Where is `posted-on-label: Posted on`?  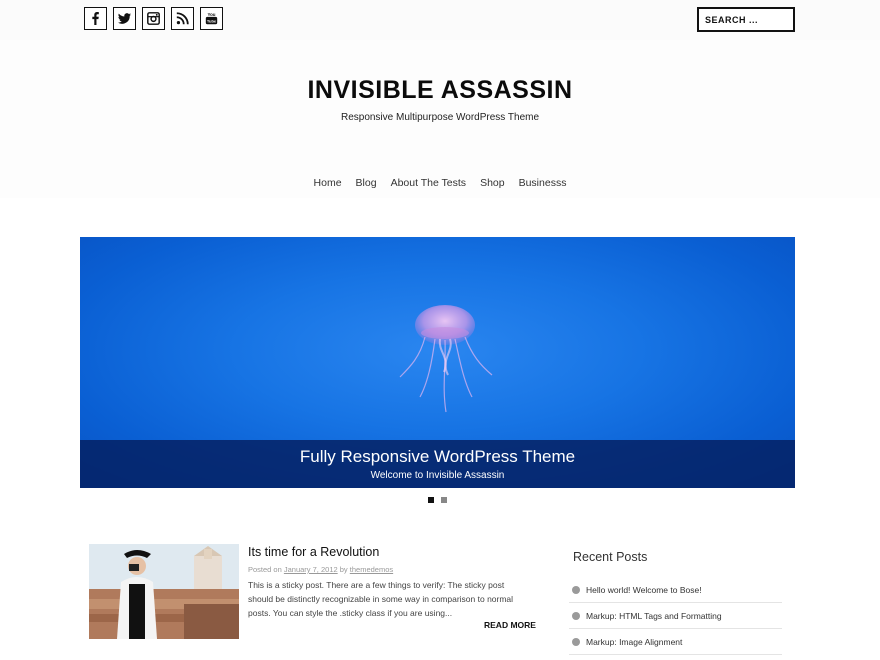
posted-on-label: Posted on is located at coordinates (265, 569).